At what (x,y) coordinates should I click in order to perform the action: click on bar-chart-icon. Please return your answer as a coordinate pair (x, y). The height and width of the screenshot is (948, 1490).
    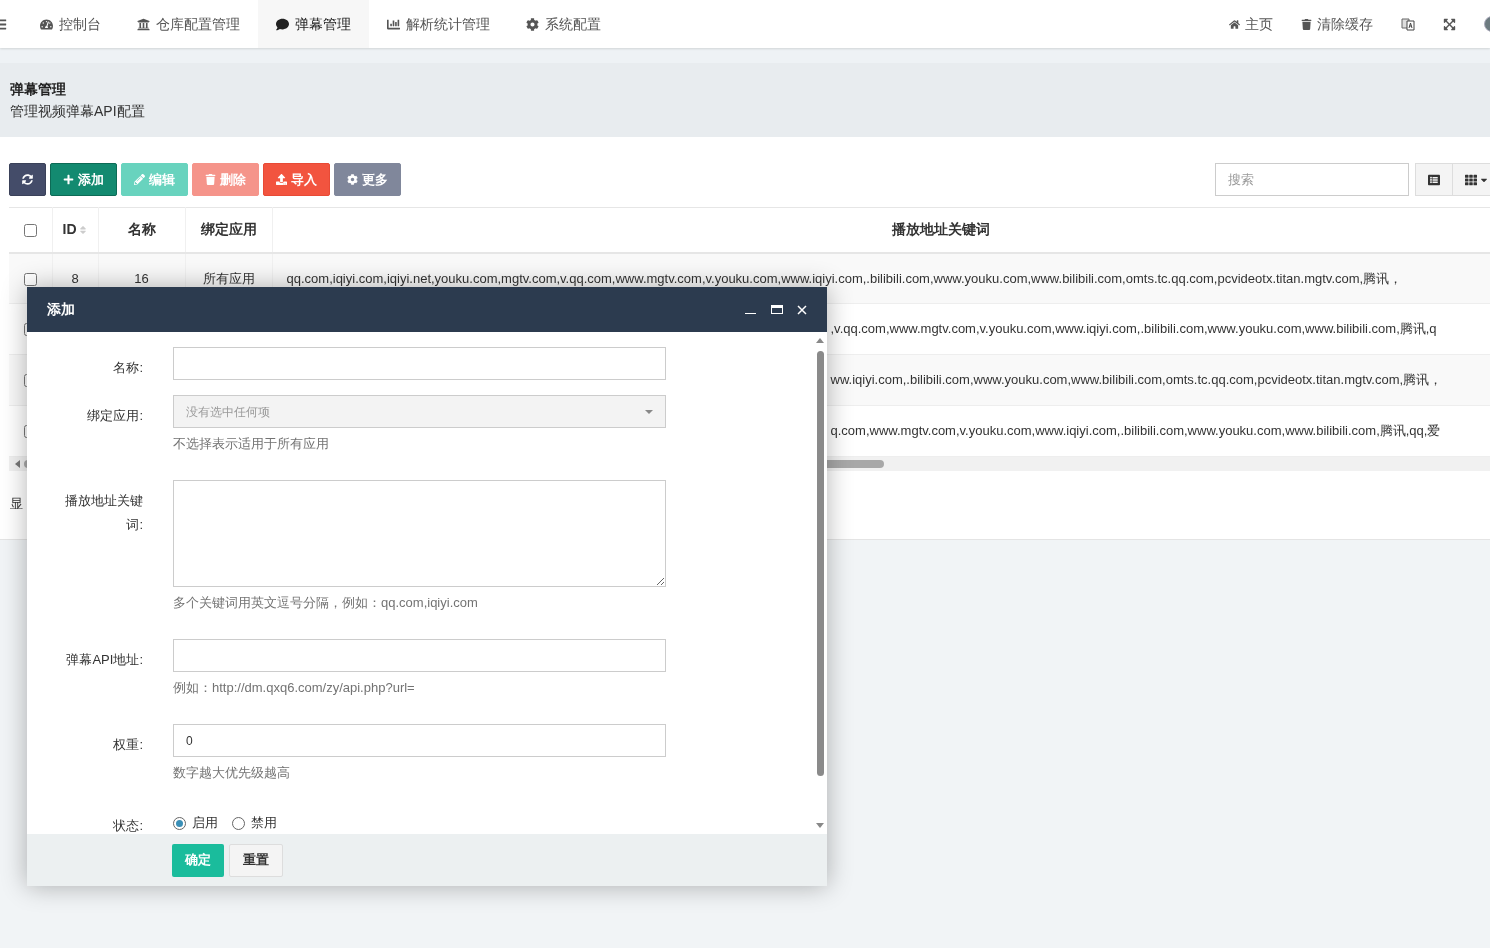
    Looking at the image, I should click on (393, 24).